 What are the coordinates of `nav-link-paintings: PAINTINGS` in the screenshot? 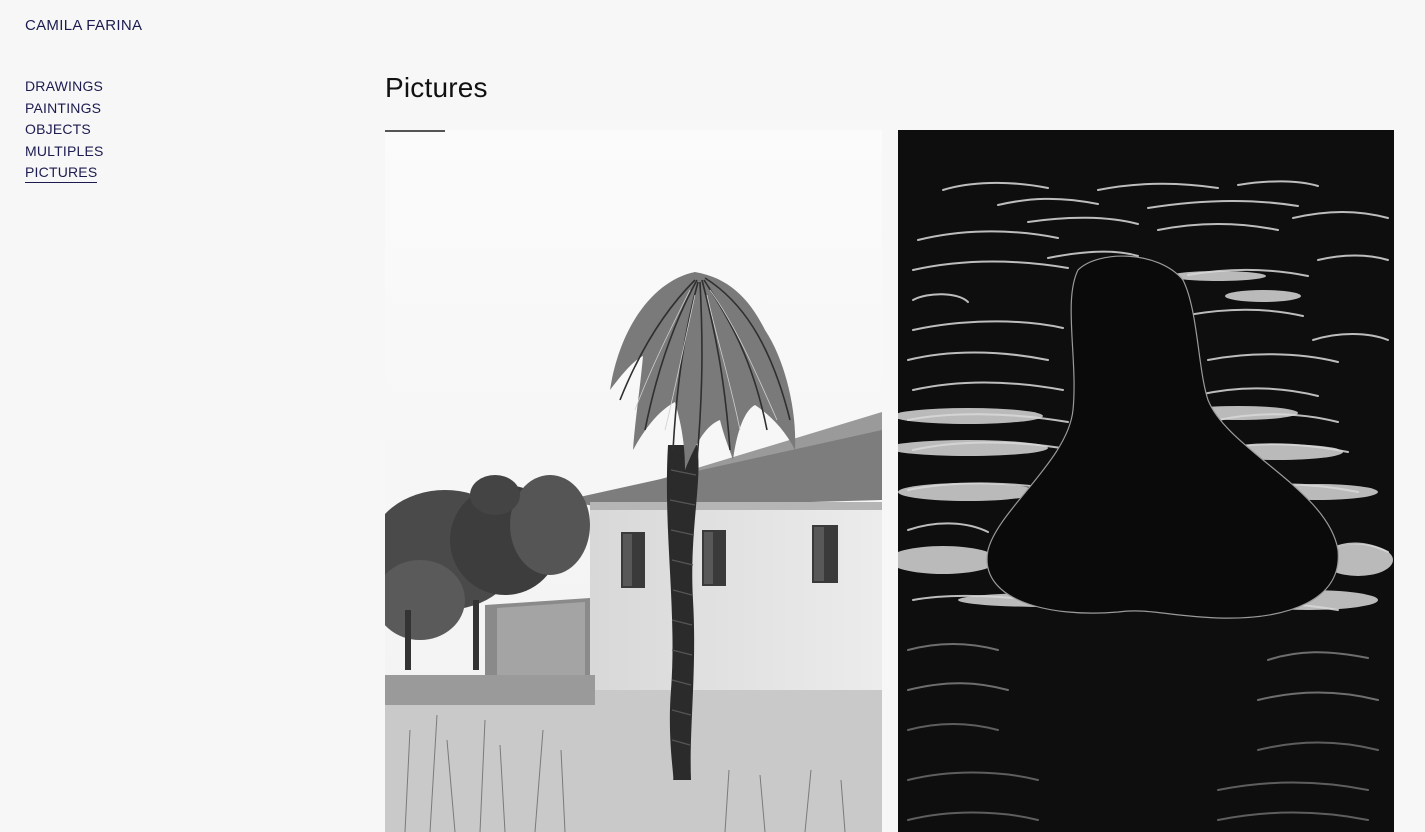 It's located at (63, 108).